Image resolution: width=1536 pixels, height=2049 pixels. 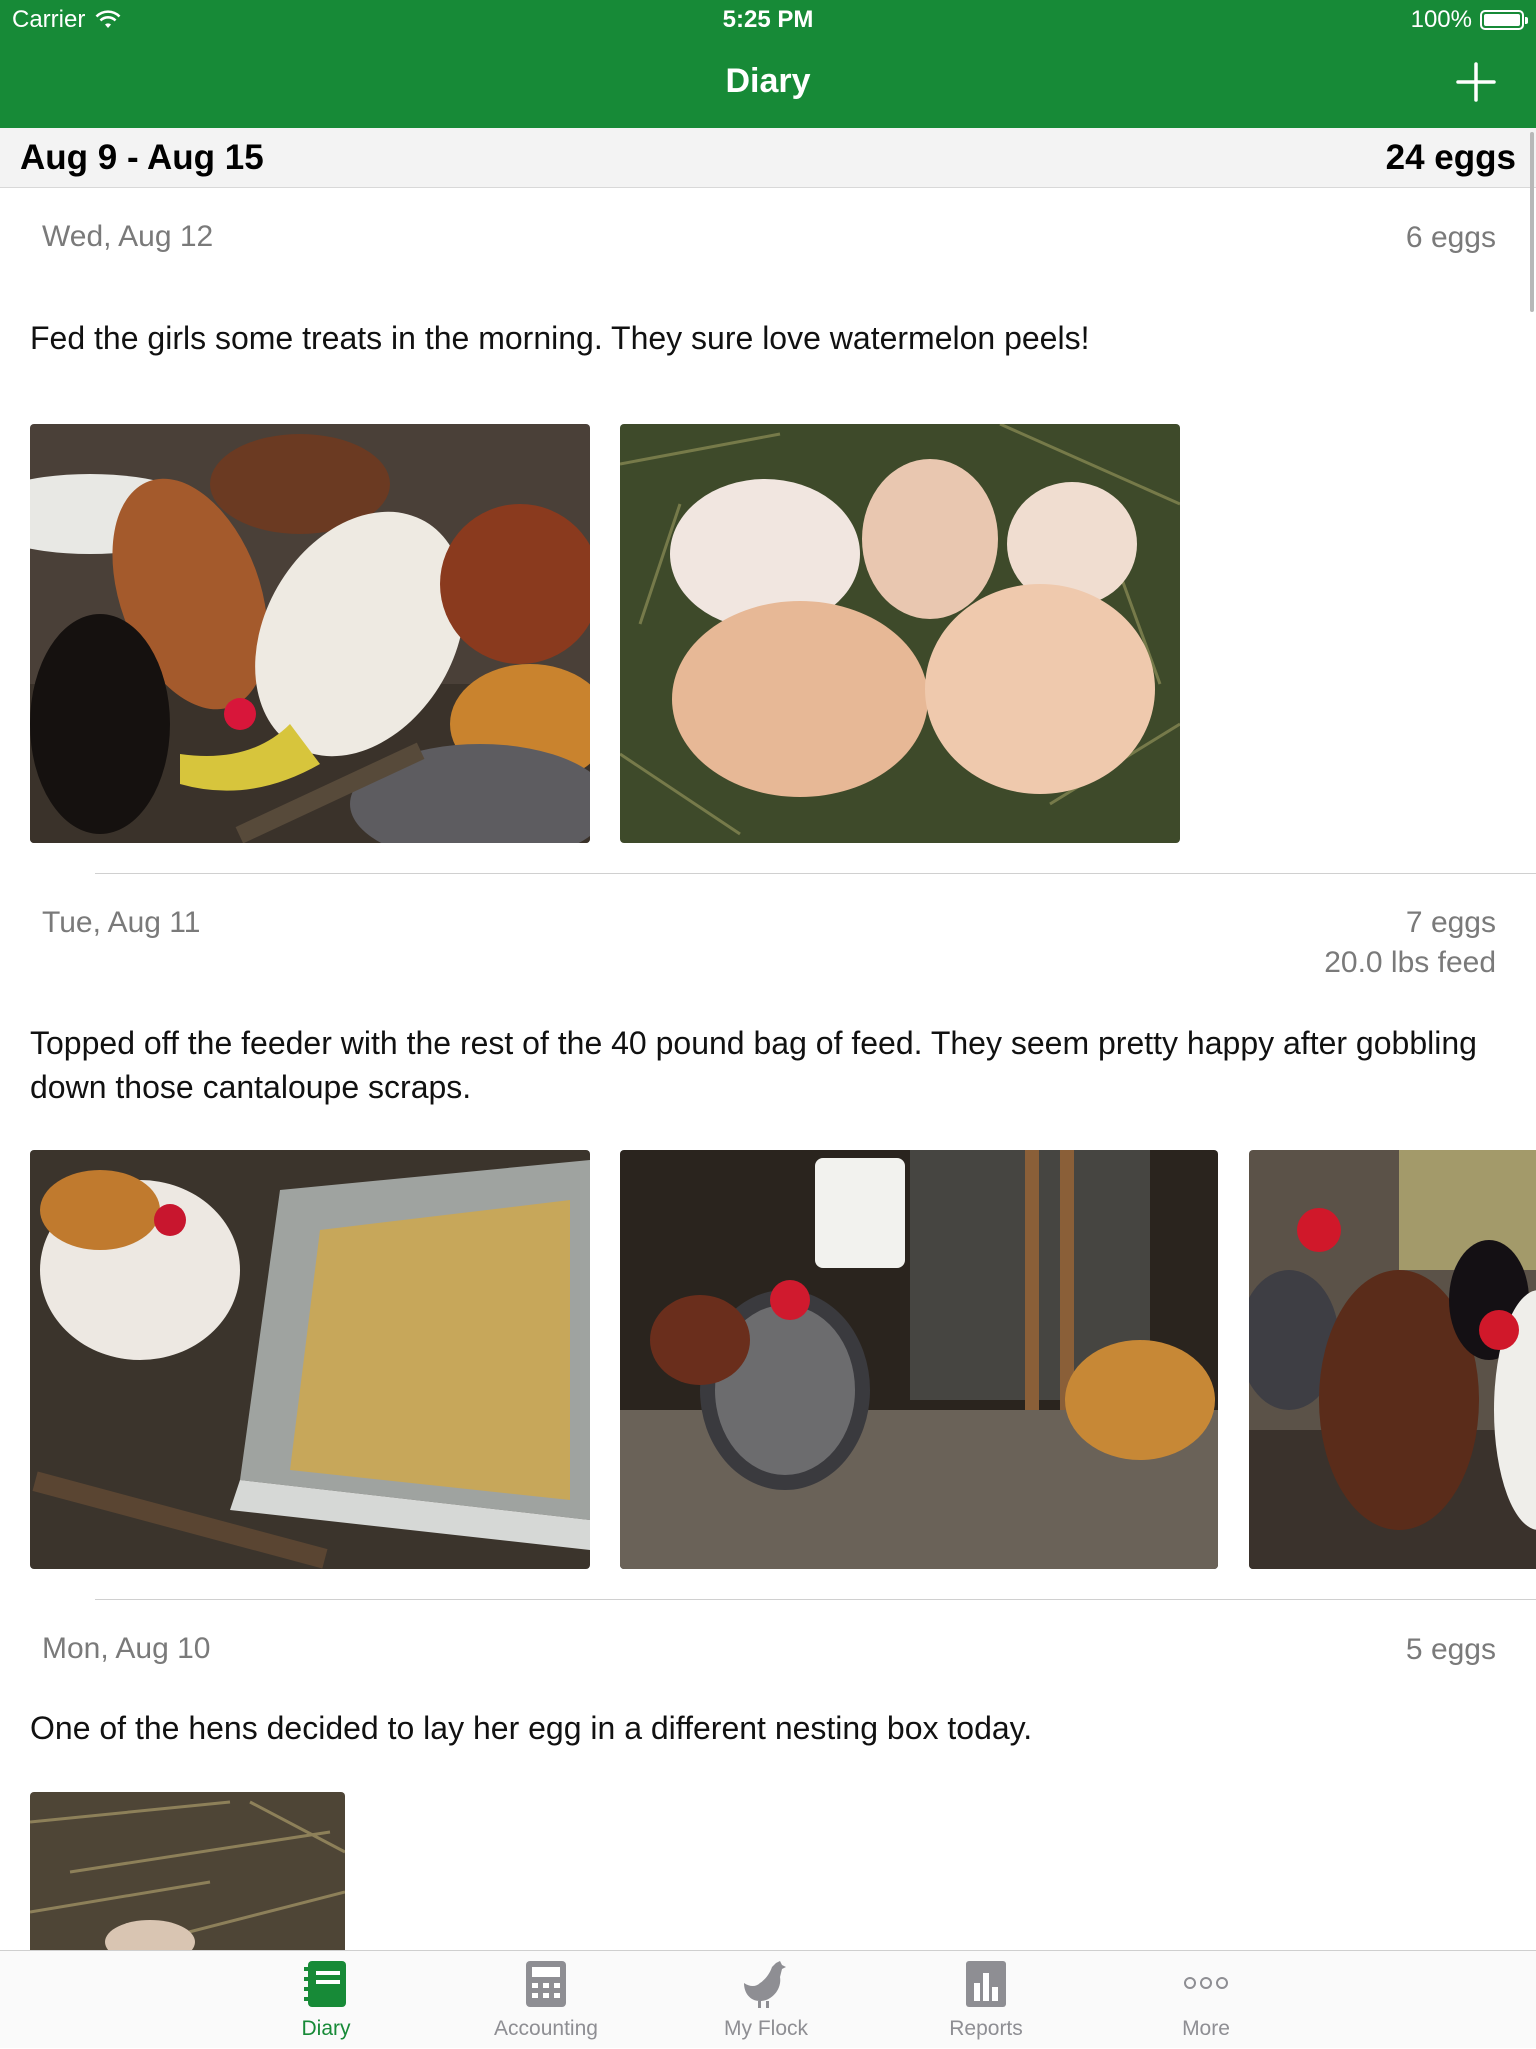 What do you see at coordinates (986, 1984) in the screenshot?
I see `bar-chart-icon` at bounding box center [986, 1984].